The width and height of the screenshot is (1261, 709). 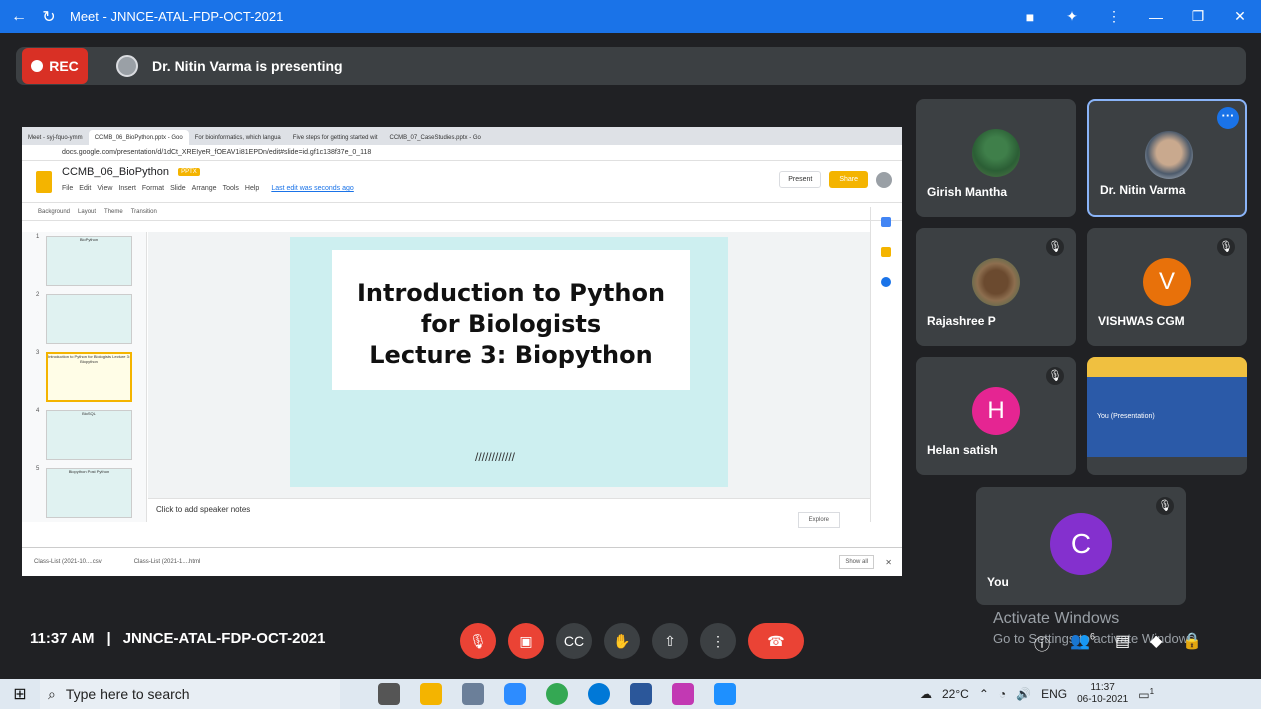 I want to click on doc-actions: Present Share, so click(x=835, y=179).